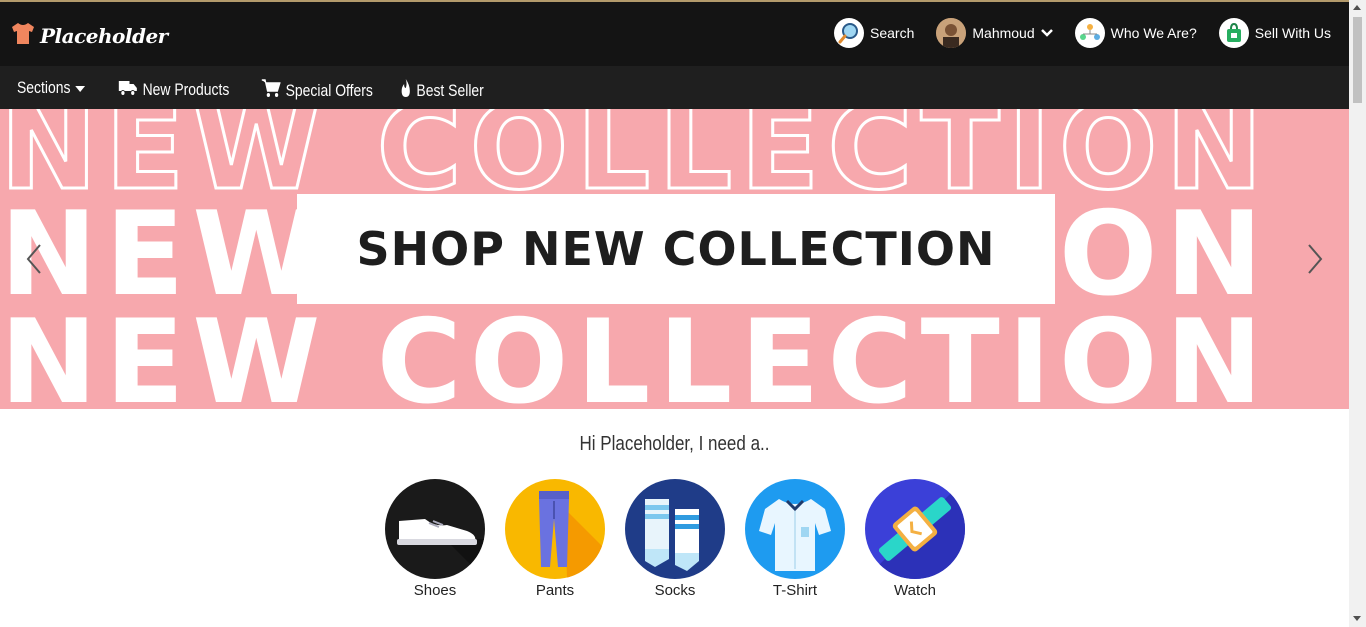 The image size is (1366, 627). I want to click on tshirt-logo-icon, so click(23, 35).